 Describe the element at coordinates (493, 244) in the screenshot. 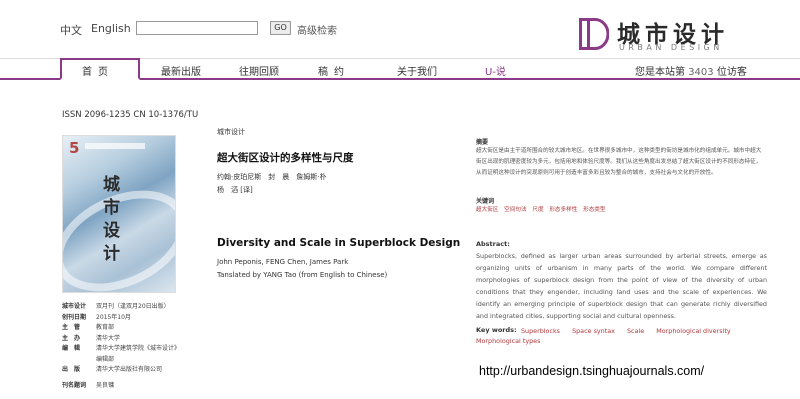

I see `abstract-en-label: Abstract:` at that location.